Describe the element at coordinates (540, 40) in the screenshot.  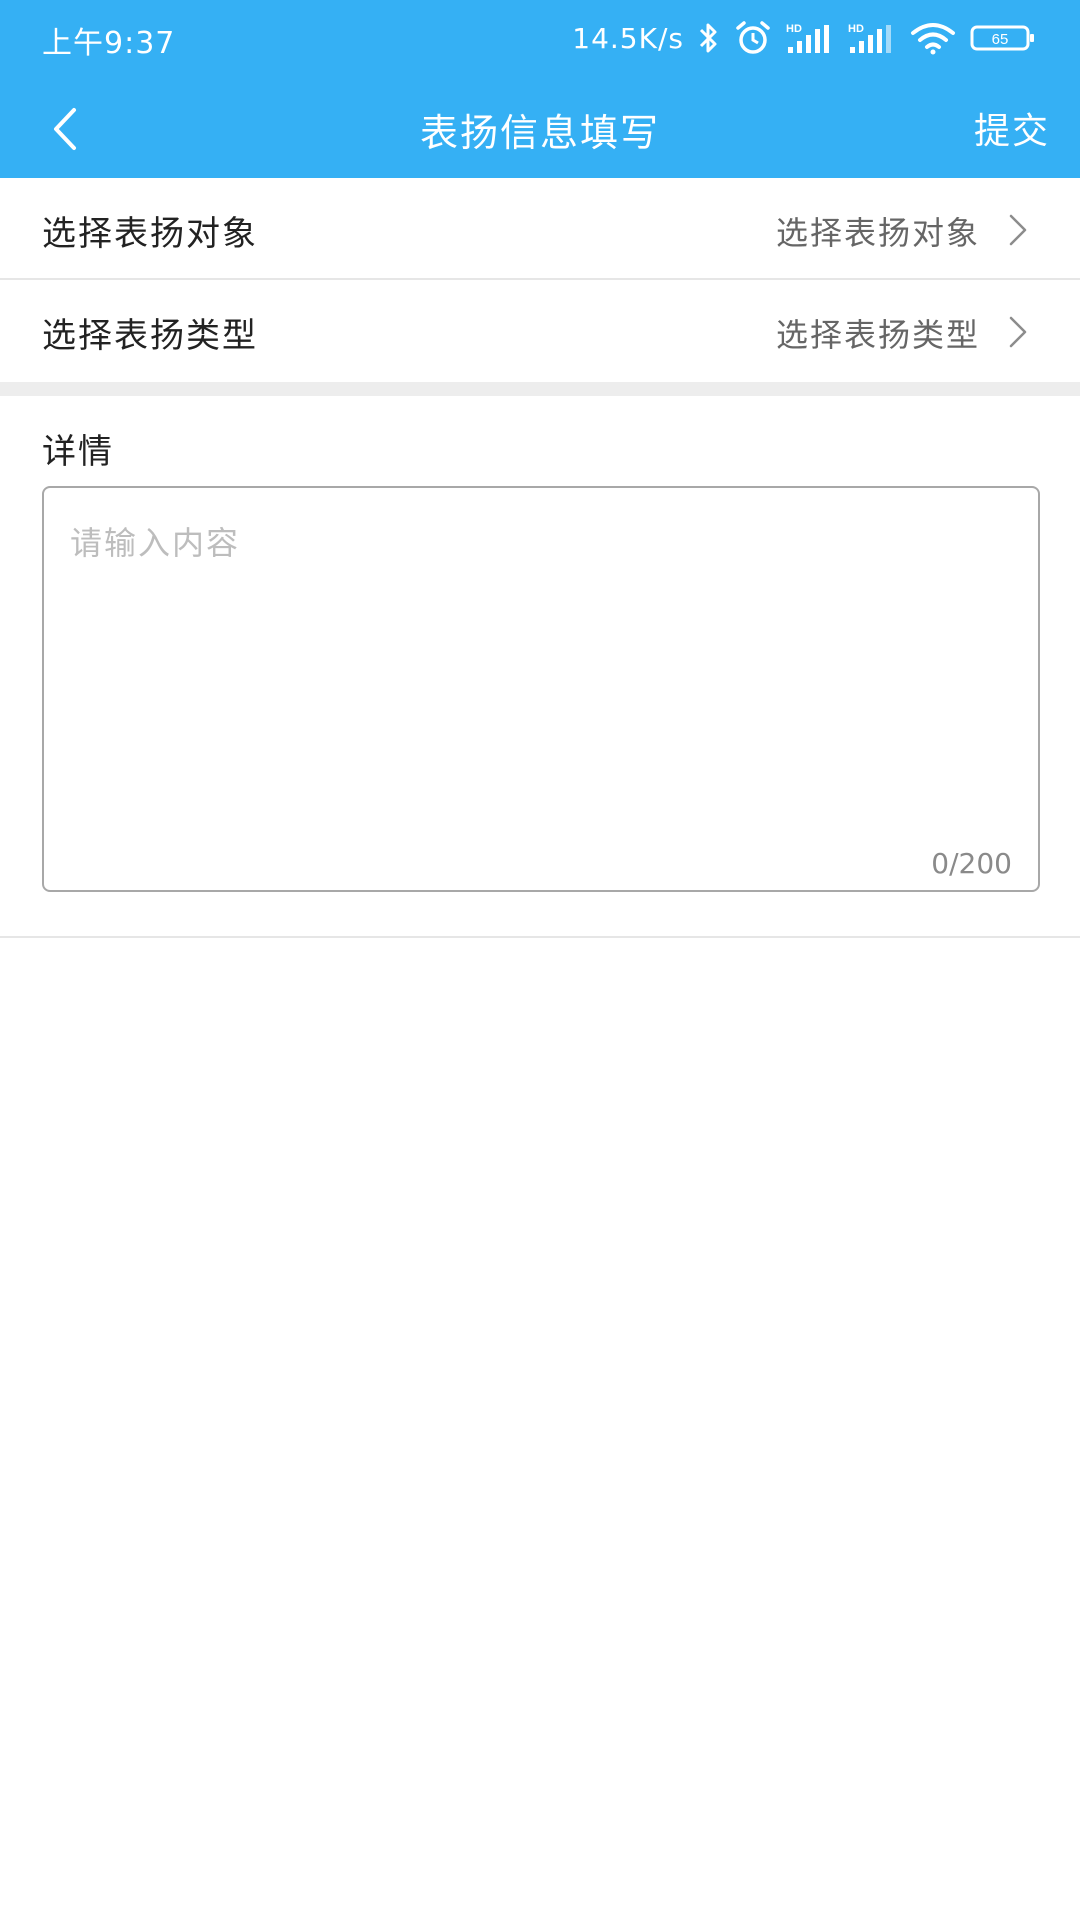
I see `status-bar: 上午9:37 14.5K/s HD HD 65` at that location.